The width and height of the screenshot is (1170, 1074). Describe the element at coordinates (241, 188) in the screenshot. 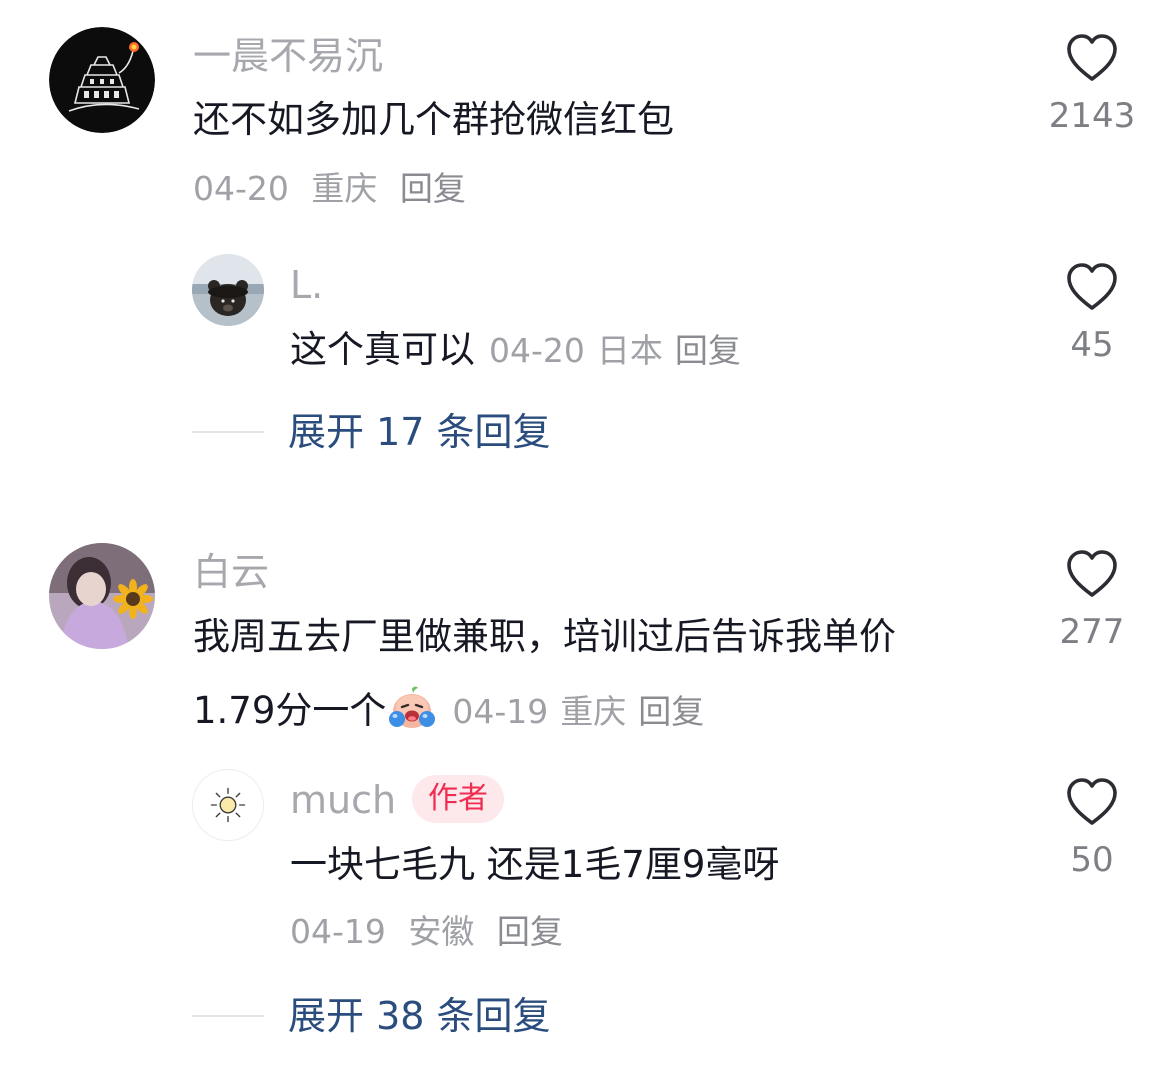

I see `comment-date: 04-20` at that location.